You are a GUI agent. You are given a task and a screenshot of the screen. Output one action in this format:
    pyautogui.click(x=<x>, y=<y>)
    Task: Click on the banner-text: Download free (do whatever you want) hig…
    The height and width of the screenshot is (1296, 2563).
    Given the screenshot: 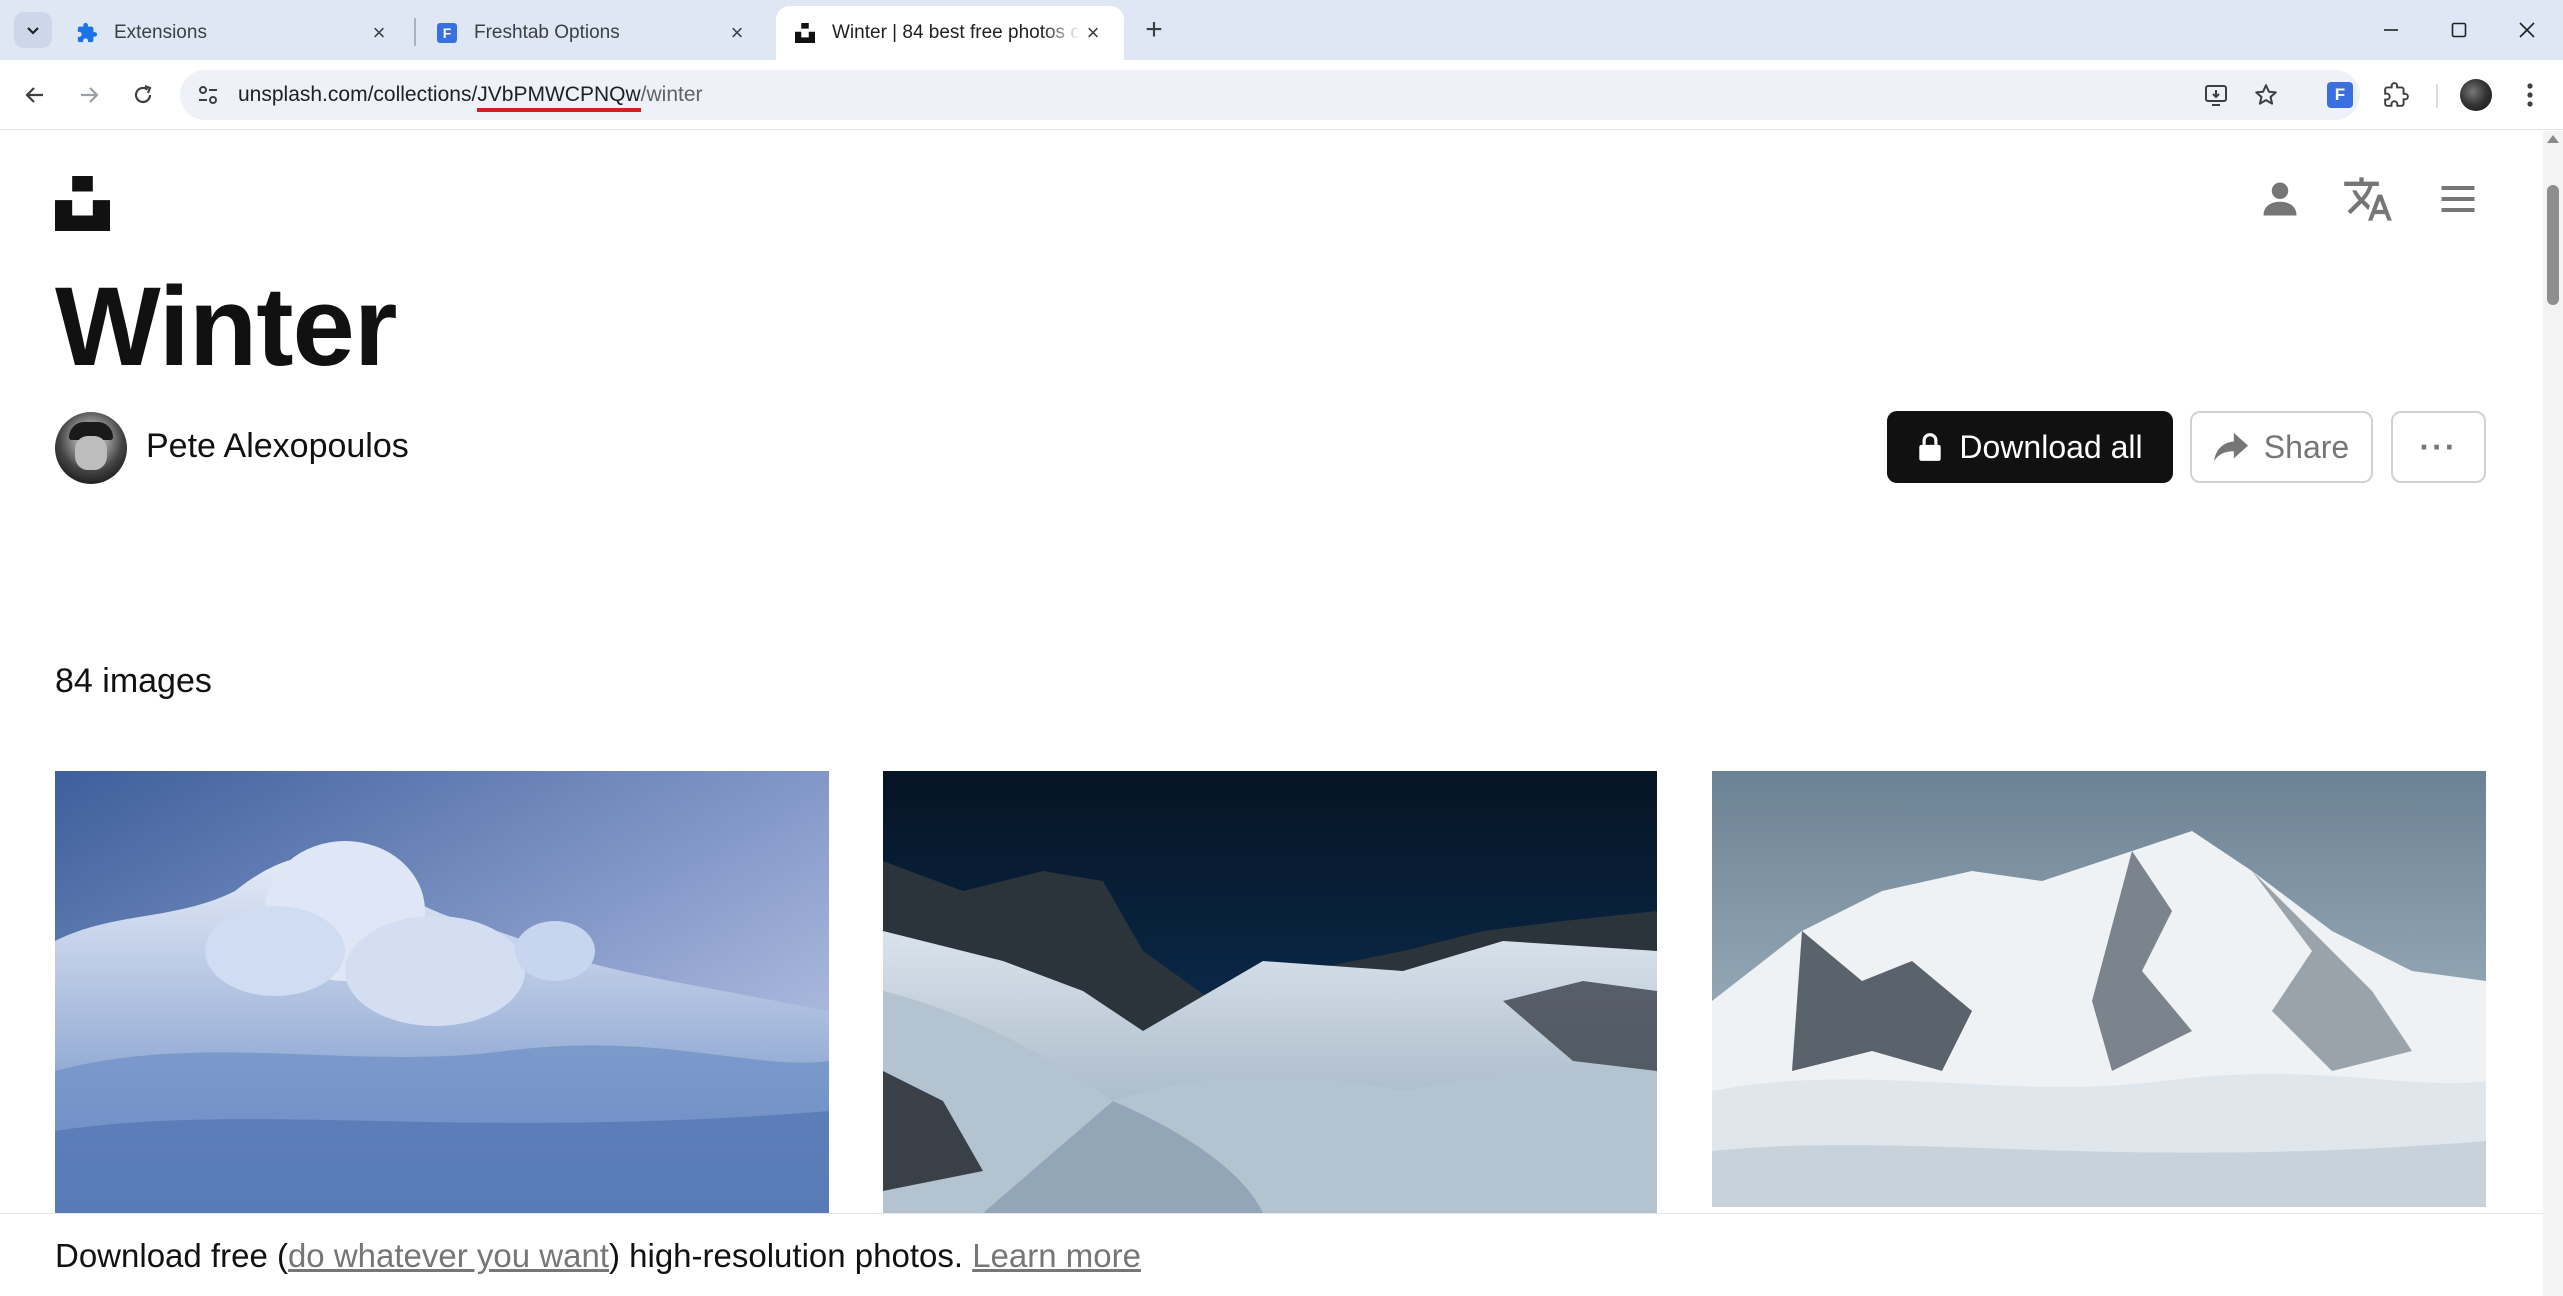 What is the action you would take?
    pyautogui.click(x=598, y=1255)
    